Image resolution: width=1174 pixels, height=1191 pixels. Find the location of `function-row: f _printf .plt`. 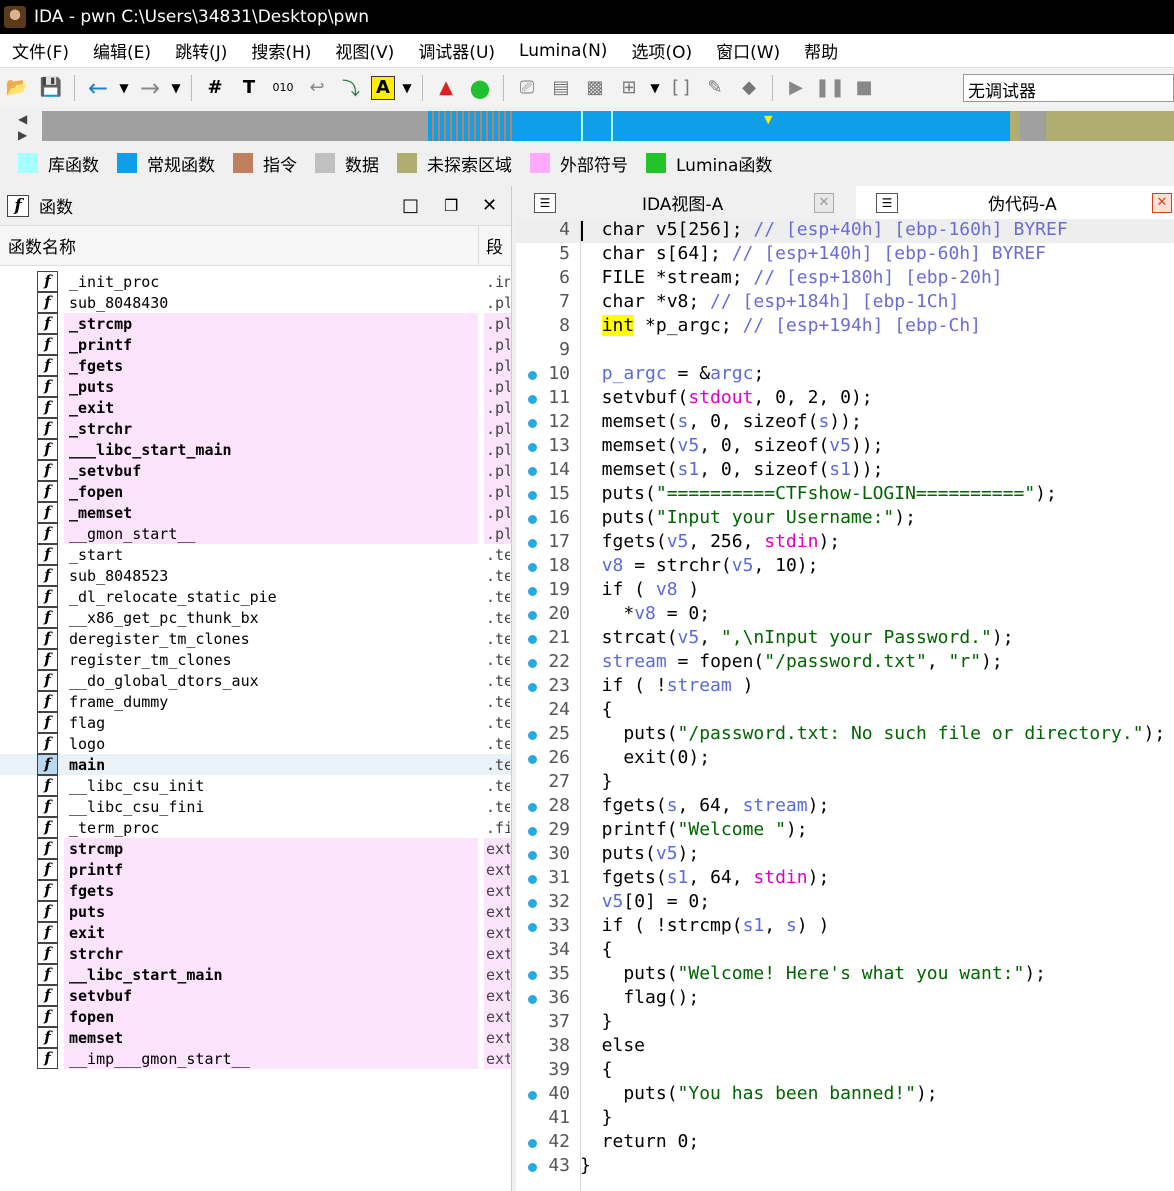

function-row: f _printf .plt is located at coordinates (255, 344).